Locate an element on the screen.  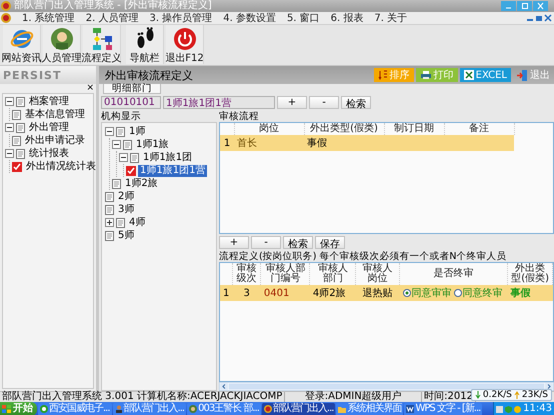
menu-item: 7. 关于 is located at coordinates (391, 18).